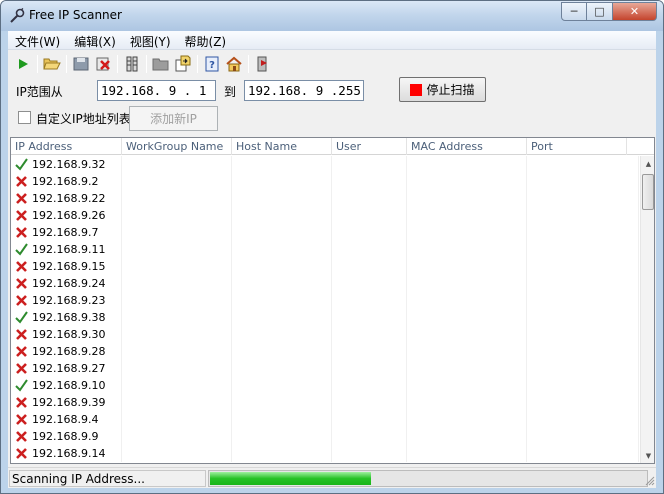 The width and height of the screenshot is (664, 494). I want to click on minimize-button: ─, so click(574, 11).